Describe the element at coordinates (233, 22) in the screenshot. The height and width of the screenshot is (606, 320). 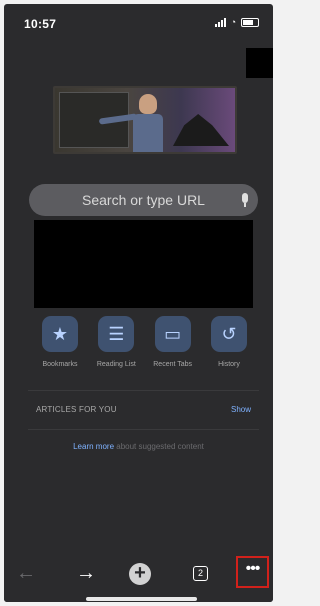
I see `wifi-icon: ◔` at that location.